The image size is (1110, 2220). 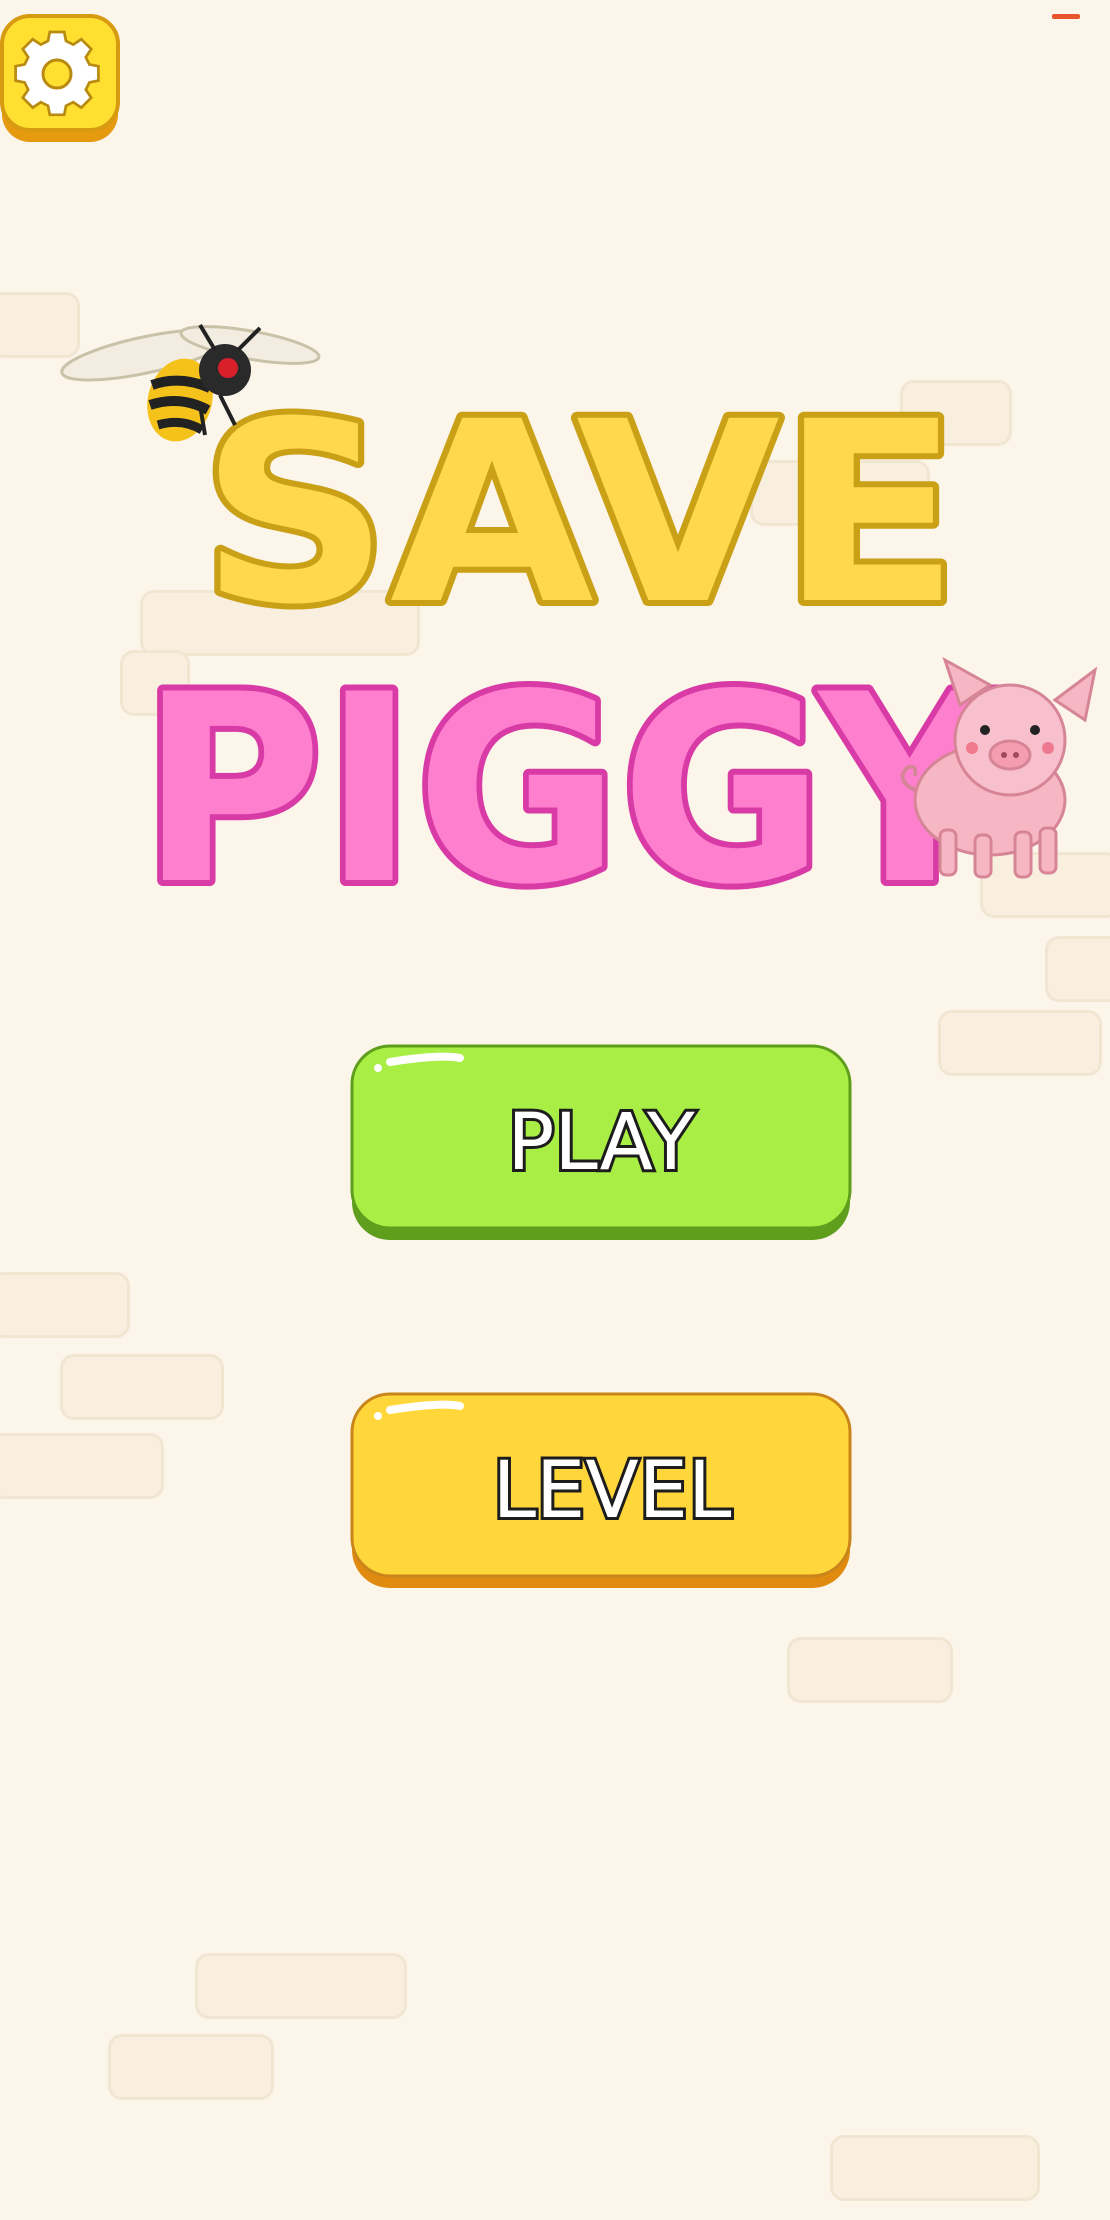 I want to click on play-button: PLAY, so click(x=601, y=1143).